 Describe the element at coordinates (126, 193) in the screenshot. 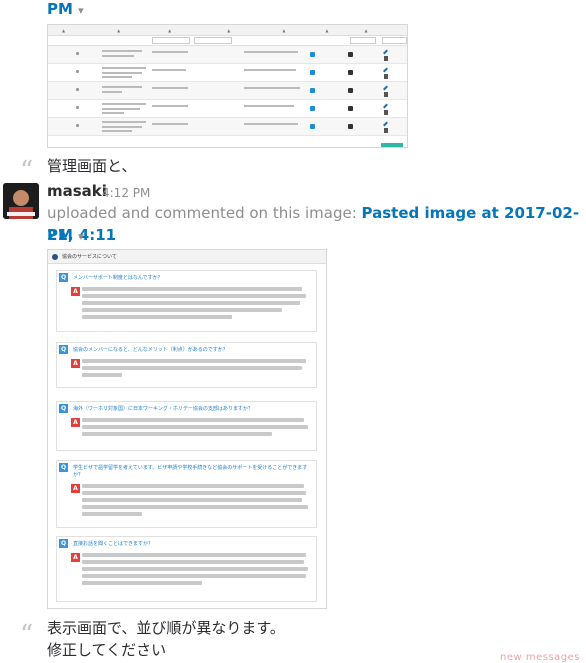

I see `message-timestamp: 4:12 PM` at that location.